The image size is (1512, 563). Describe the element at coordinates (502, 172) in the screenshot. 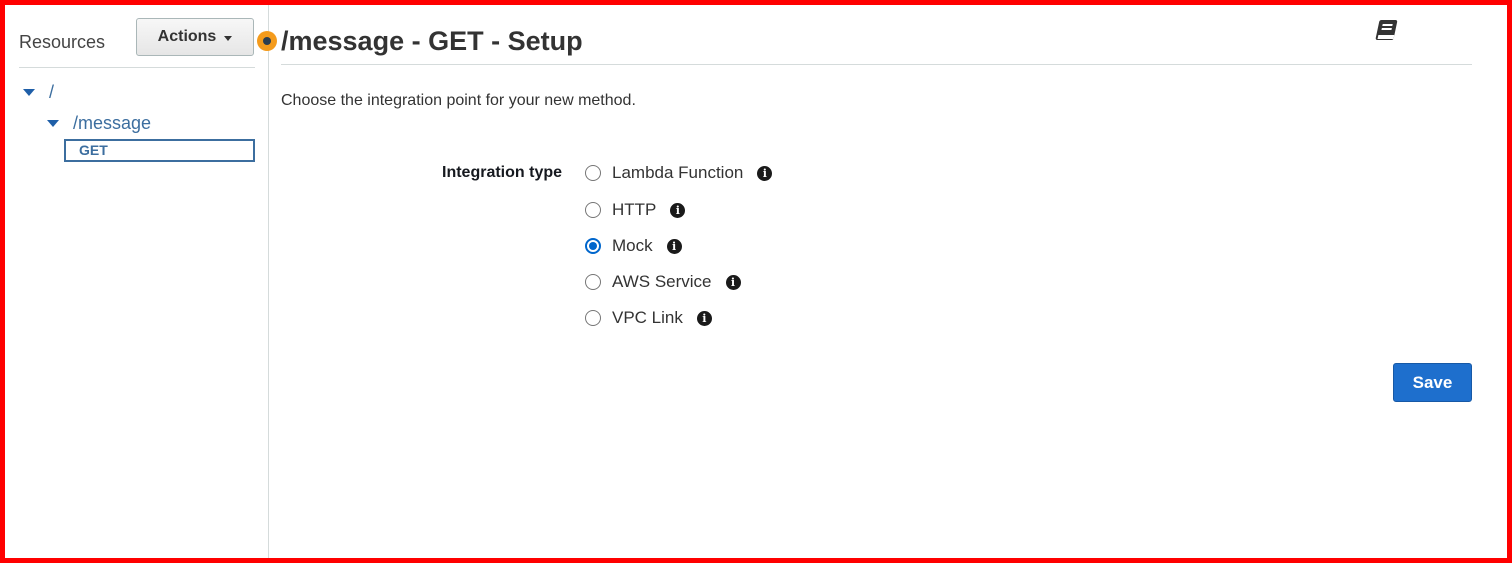

I see `integration-type-label: Integration type` at that location.